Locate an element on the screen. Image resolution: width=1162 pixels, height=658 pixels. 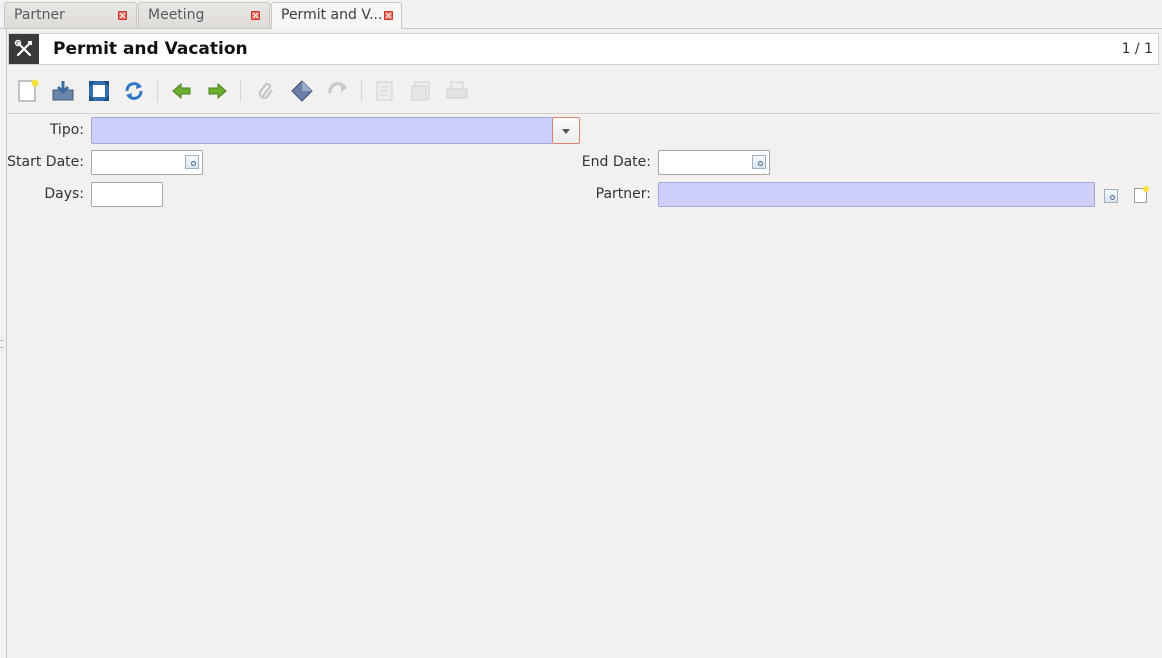
tab-meeting: Meeting is located at coordinates (204, 15).